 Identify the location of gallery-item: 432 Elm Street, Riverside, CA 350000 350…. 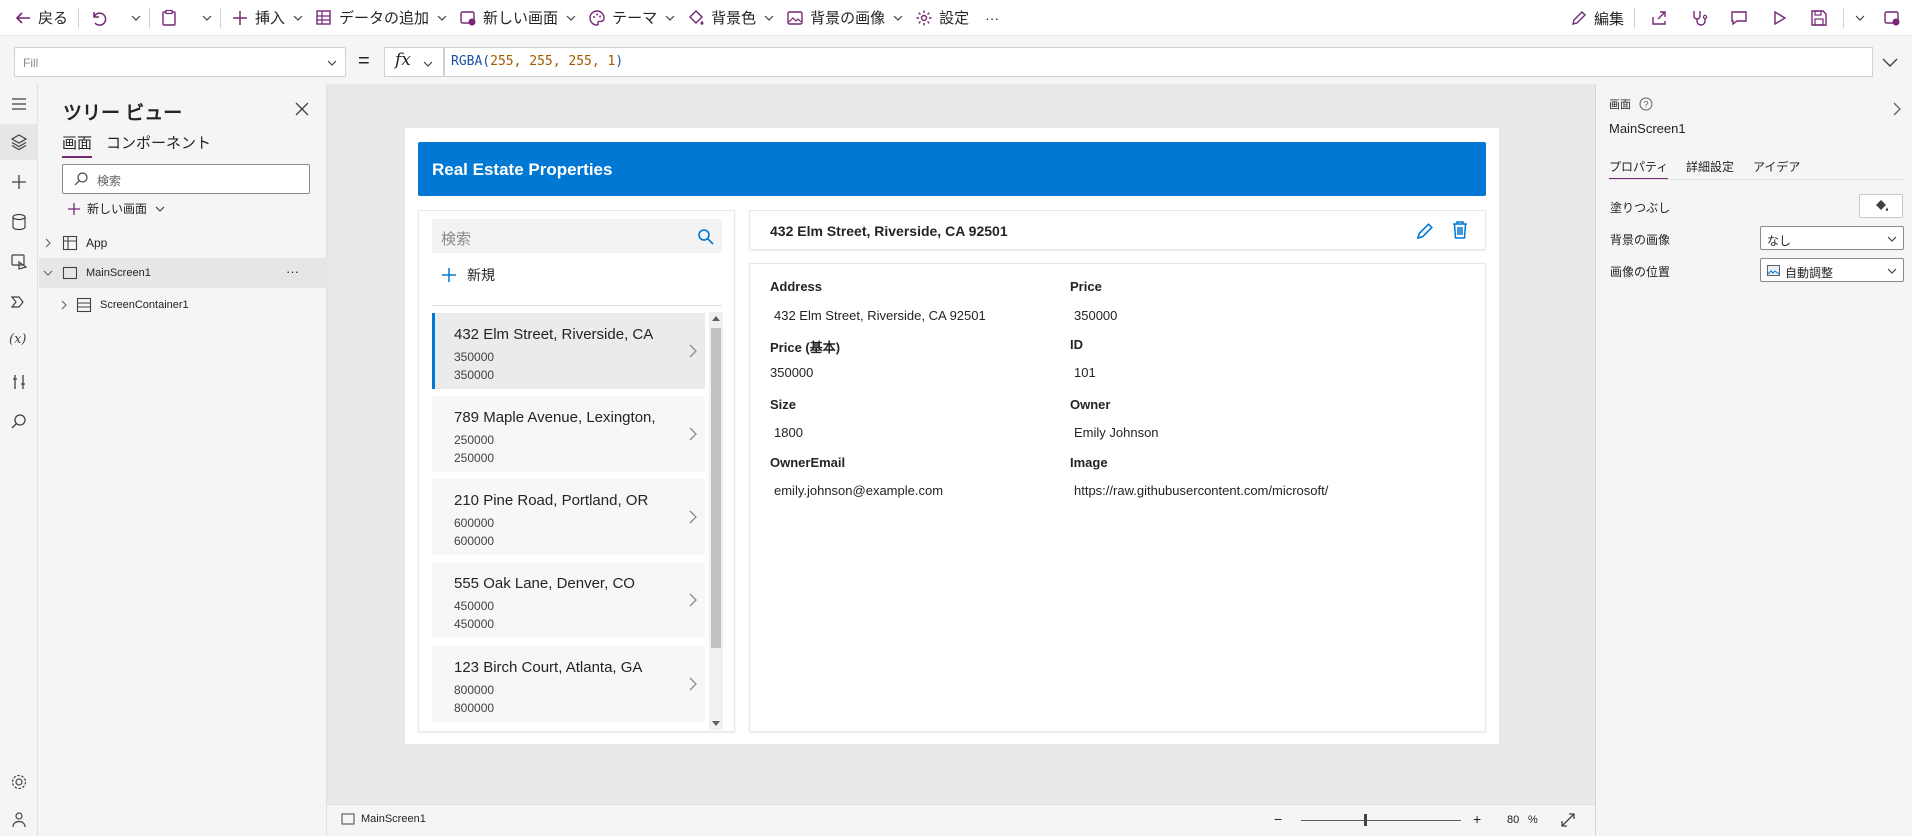
(568, 351).